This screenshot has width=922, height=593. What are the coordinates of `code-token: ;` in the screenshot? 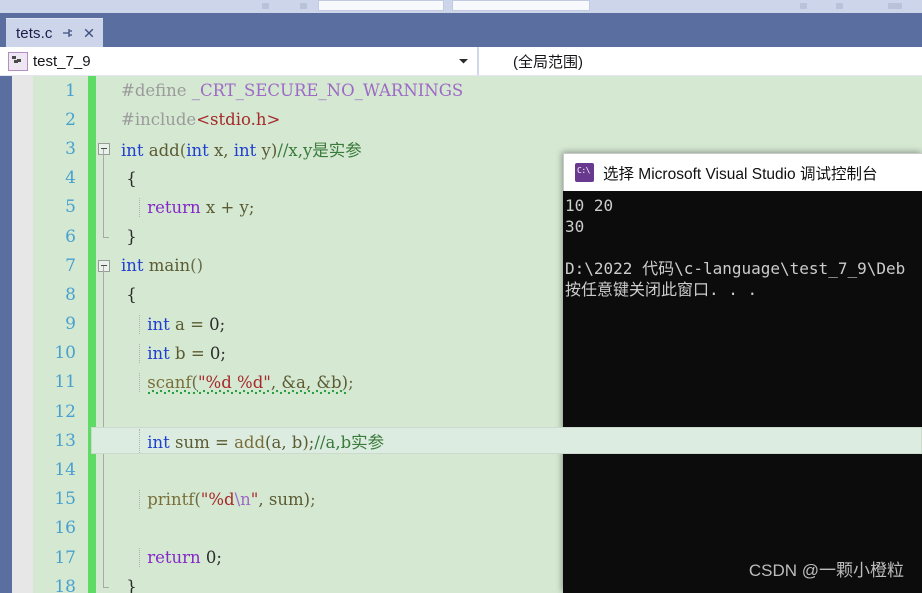 It's located at (351, 382).